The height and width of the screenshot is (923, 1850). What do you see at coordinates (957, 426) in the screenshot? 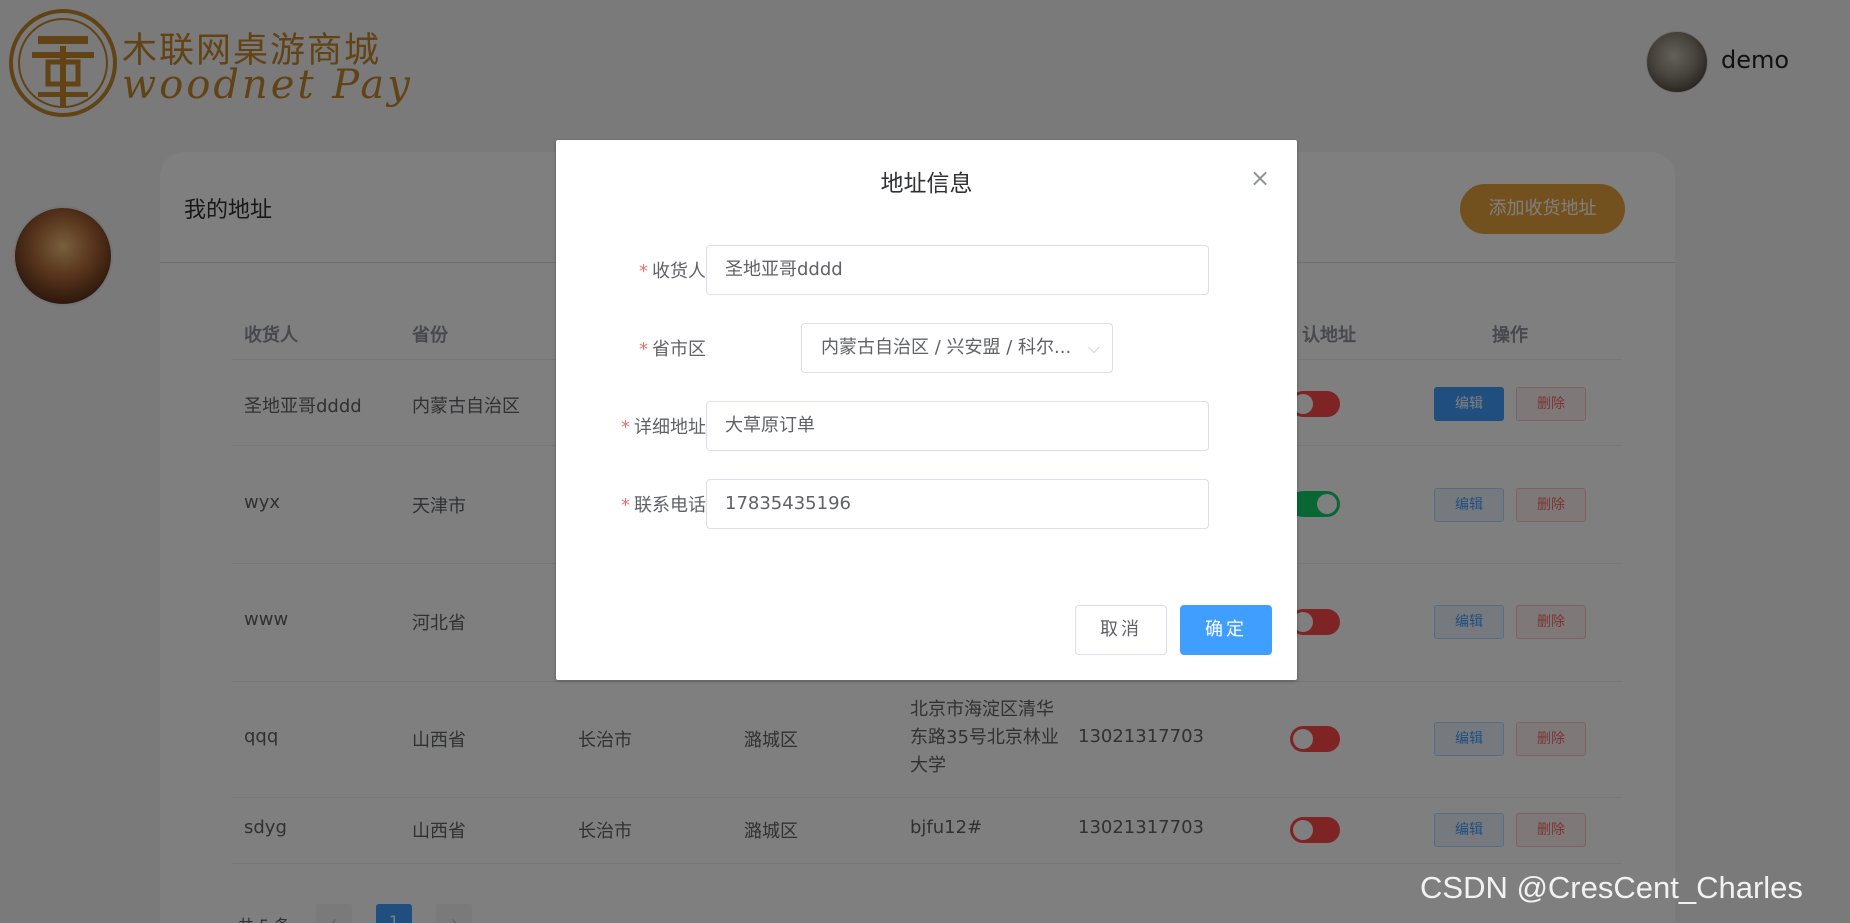
I see `detail-address-input: 大草原订单` at bounding box center [957, 426].